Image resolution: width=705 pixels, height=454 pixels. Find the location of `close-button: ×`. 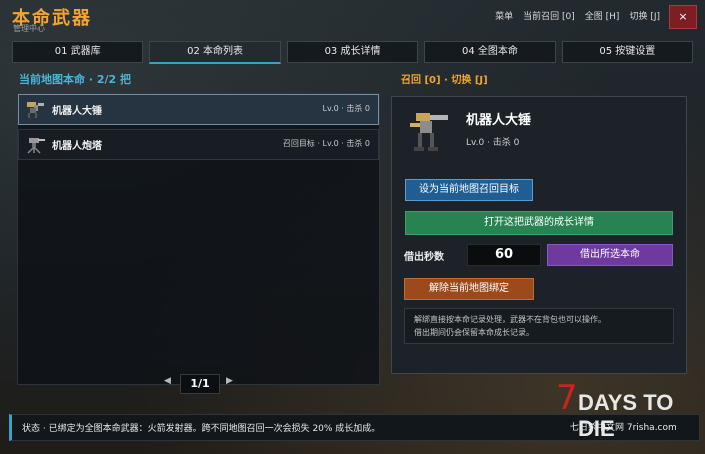

close-button: × is located at coordinates (683, 17).